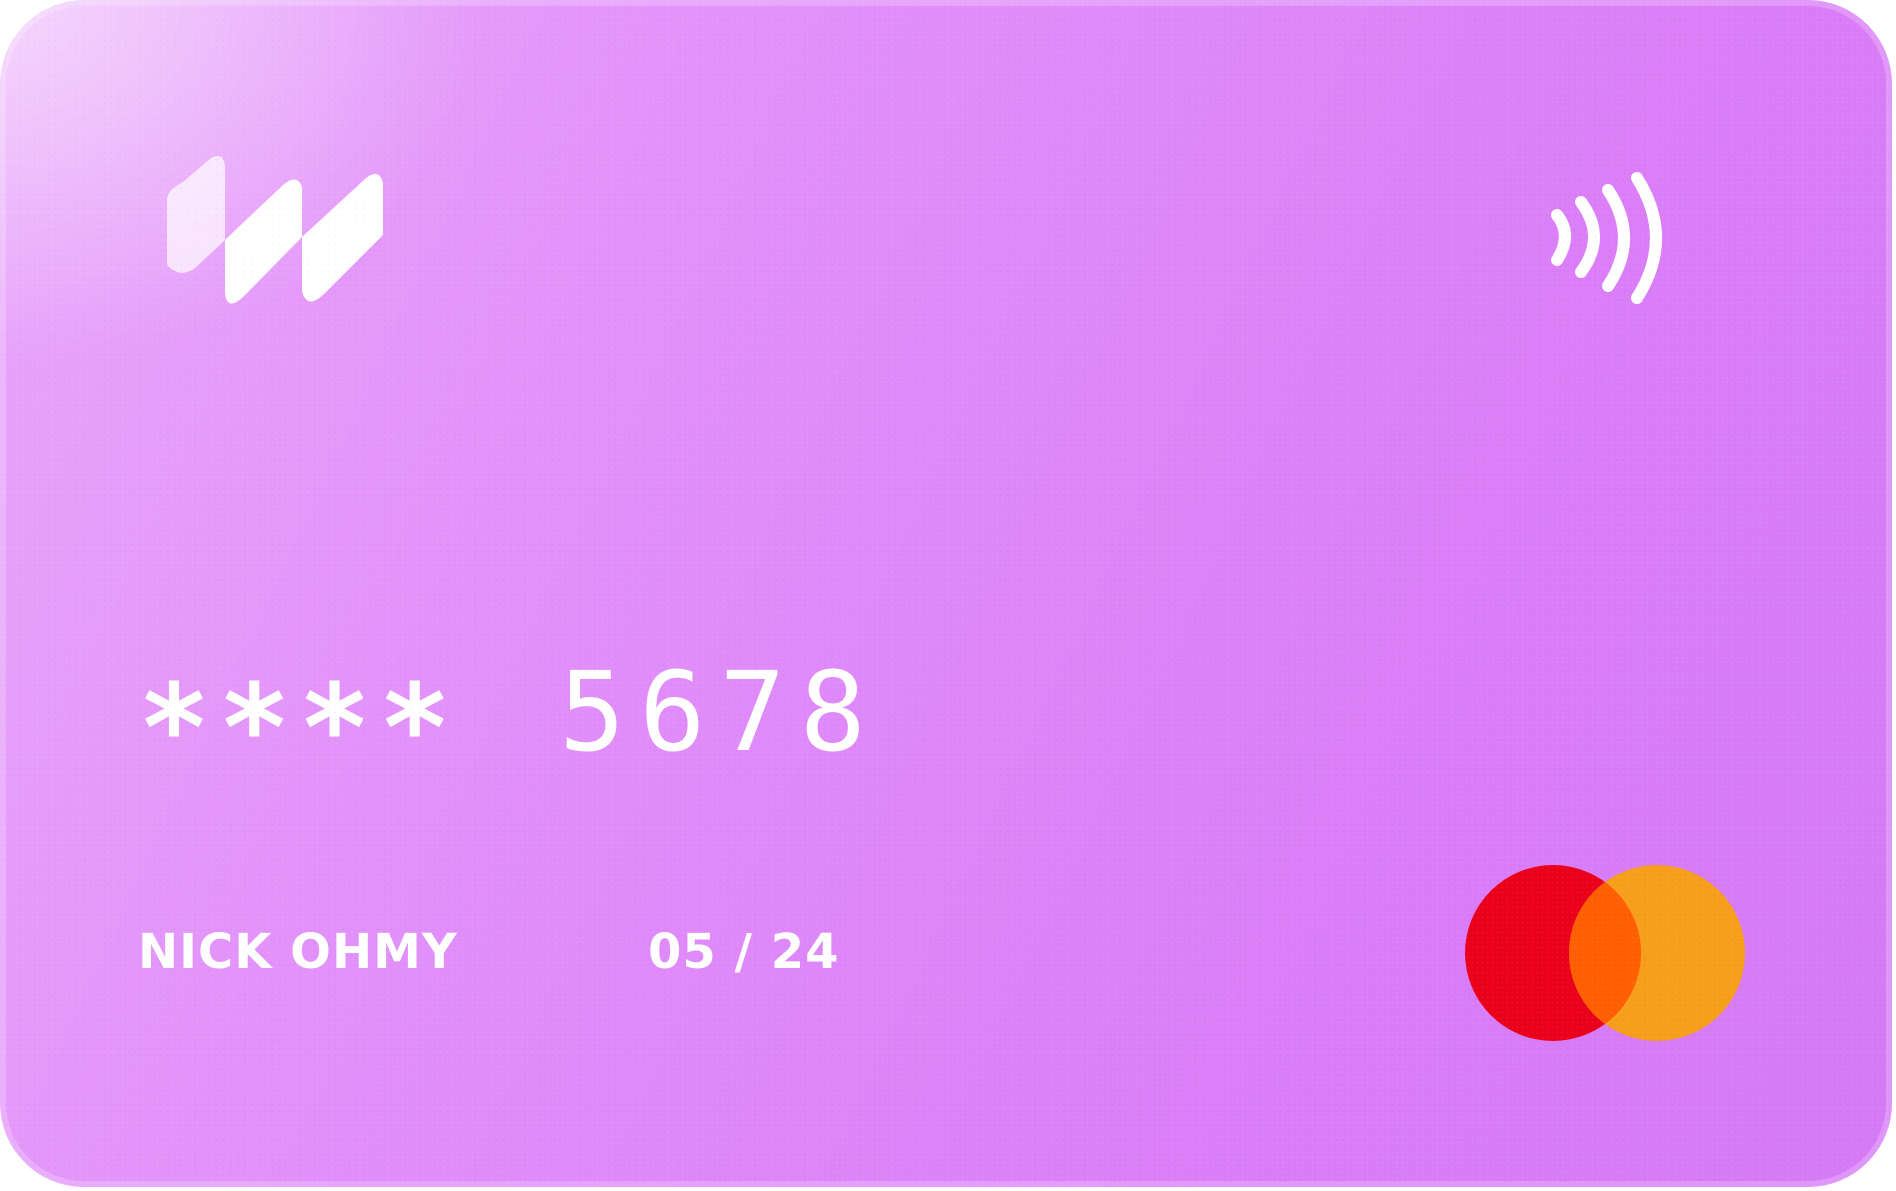  What do you see at coordinates (298, 729) in the screenshot?
I see `masked-digits: ****` at bounding box center [298, 729].